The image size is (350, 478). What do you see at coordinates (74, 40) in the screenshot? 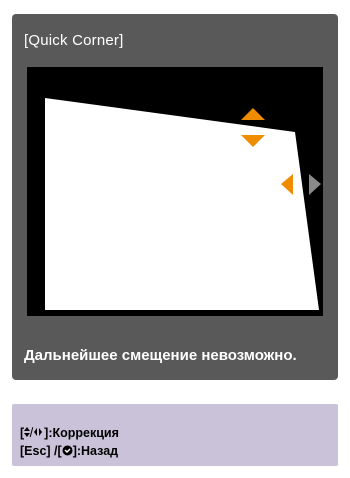
I see `panel-title: [Quick Corner]` at bounding box center [74, 40].